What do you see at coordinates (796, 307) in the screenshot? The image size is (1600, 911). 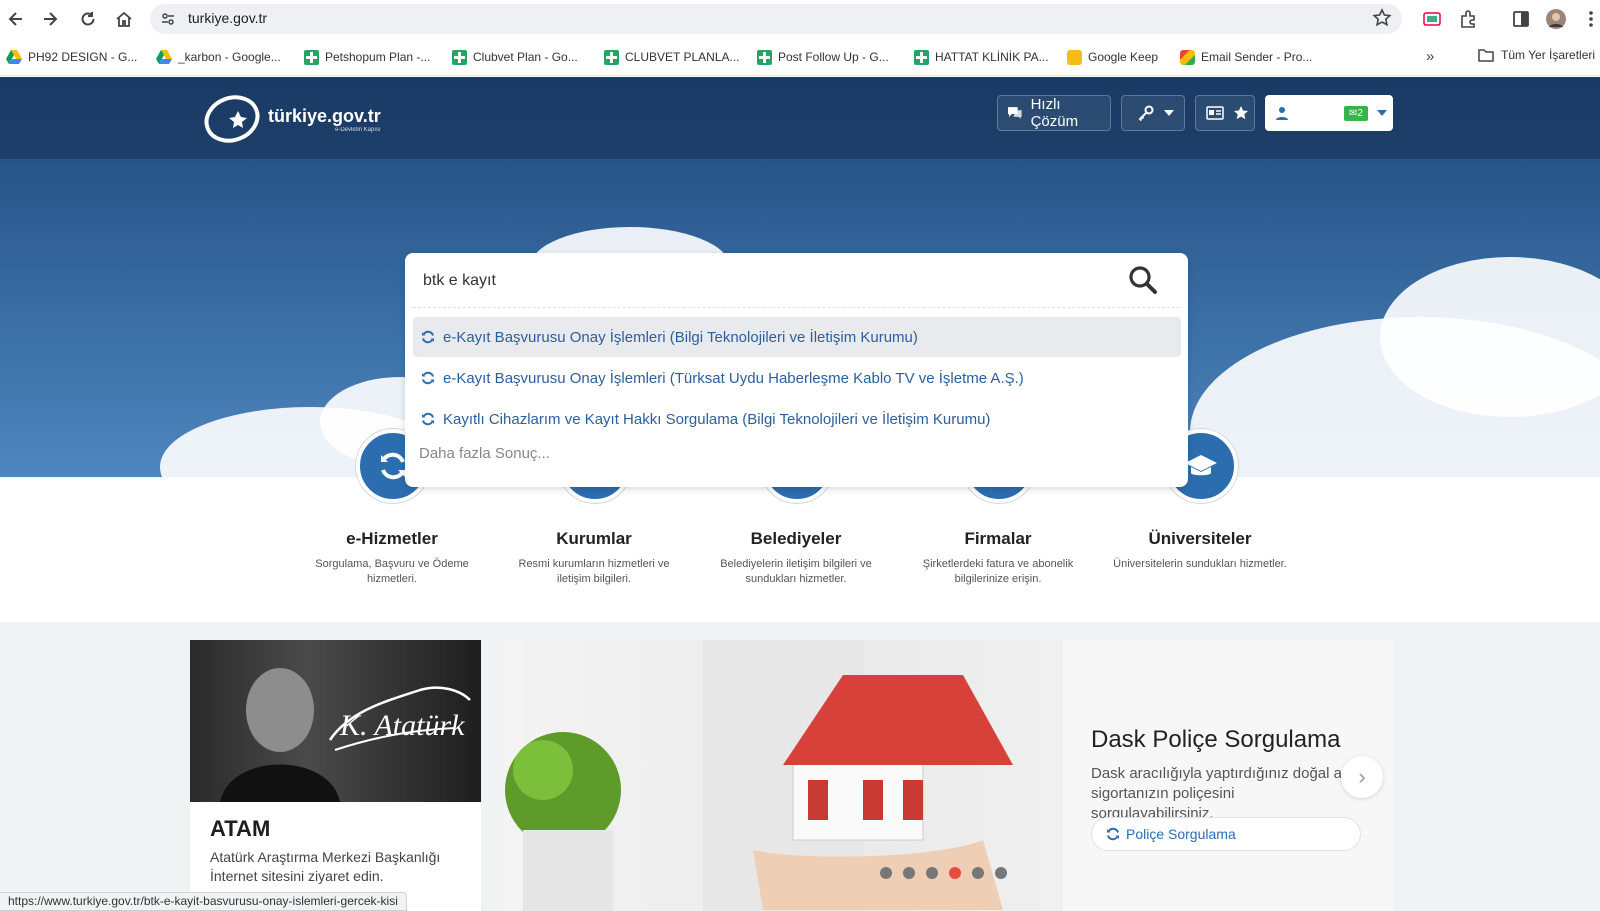 I see `search-divider` at bounding box center [796, 307].